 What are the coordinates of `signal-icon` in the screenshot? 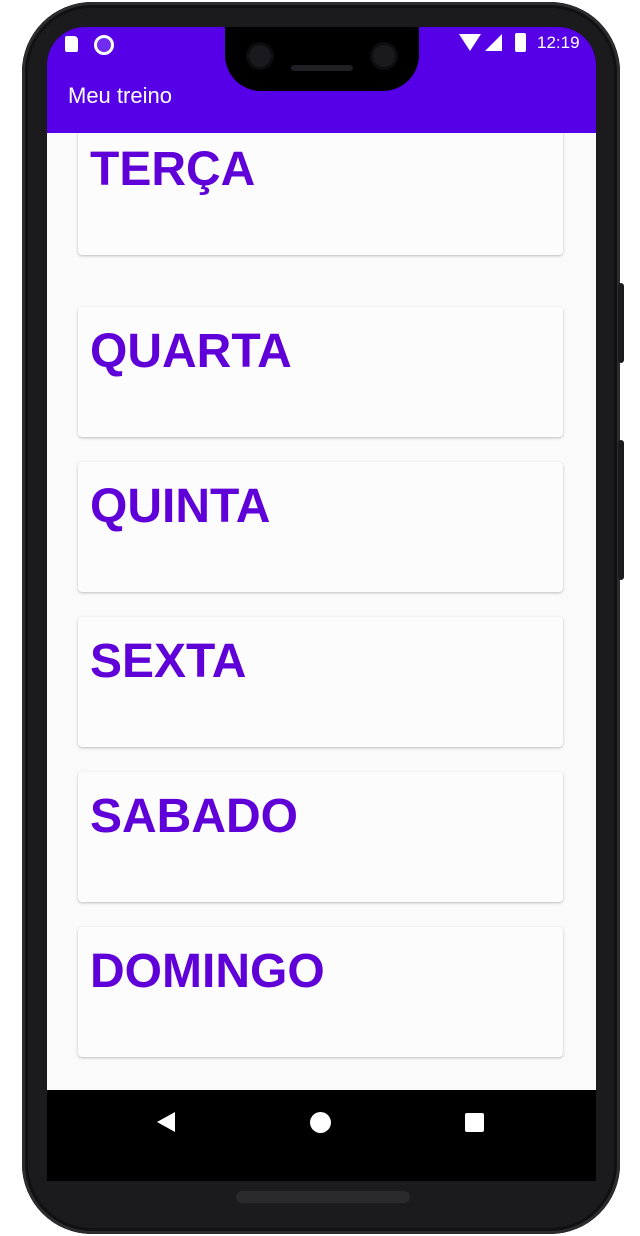 It's located at (493, 42).